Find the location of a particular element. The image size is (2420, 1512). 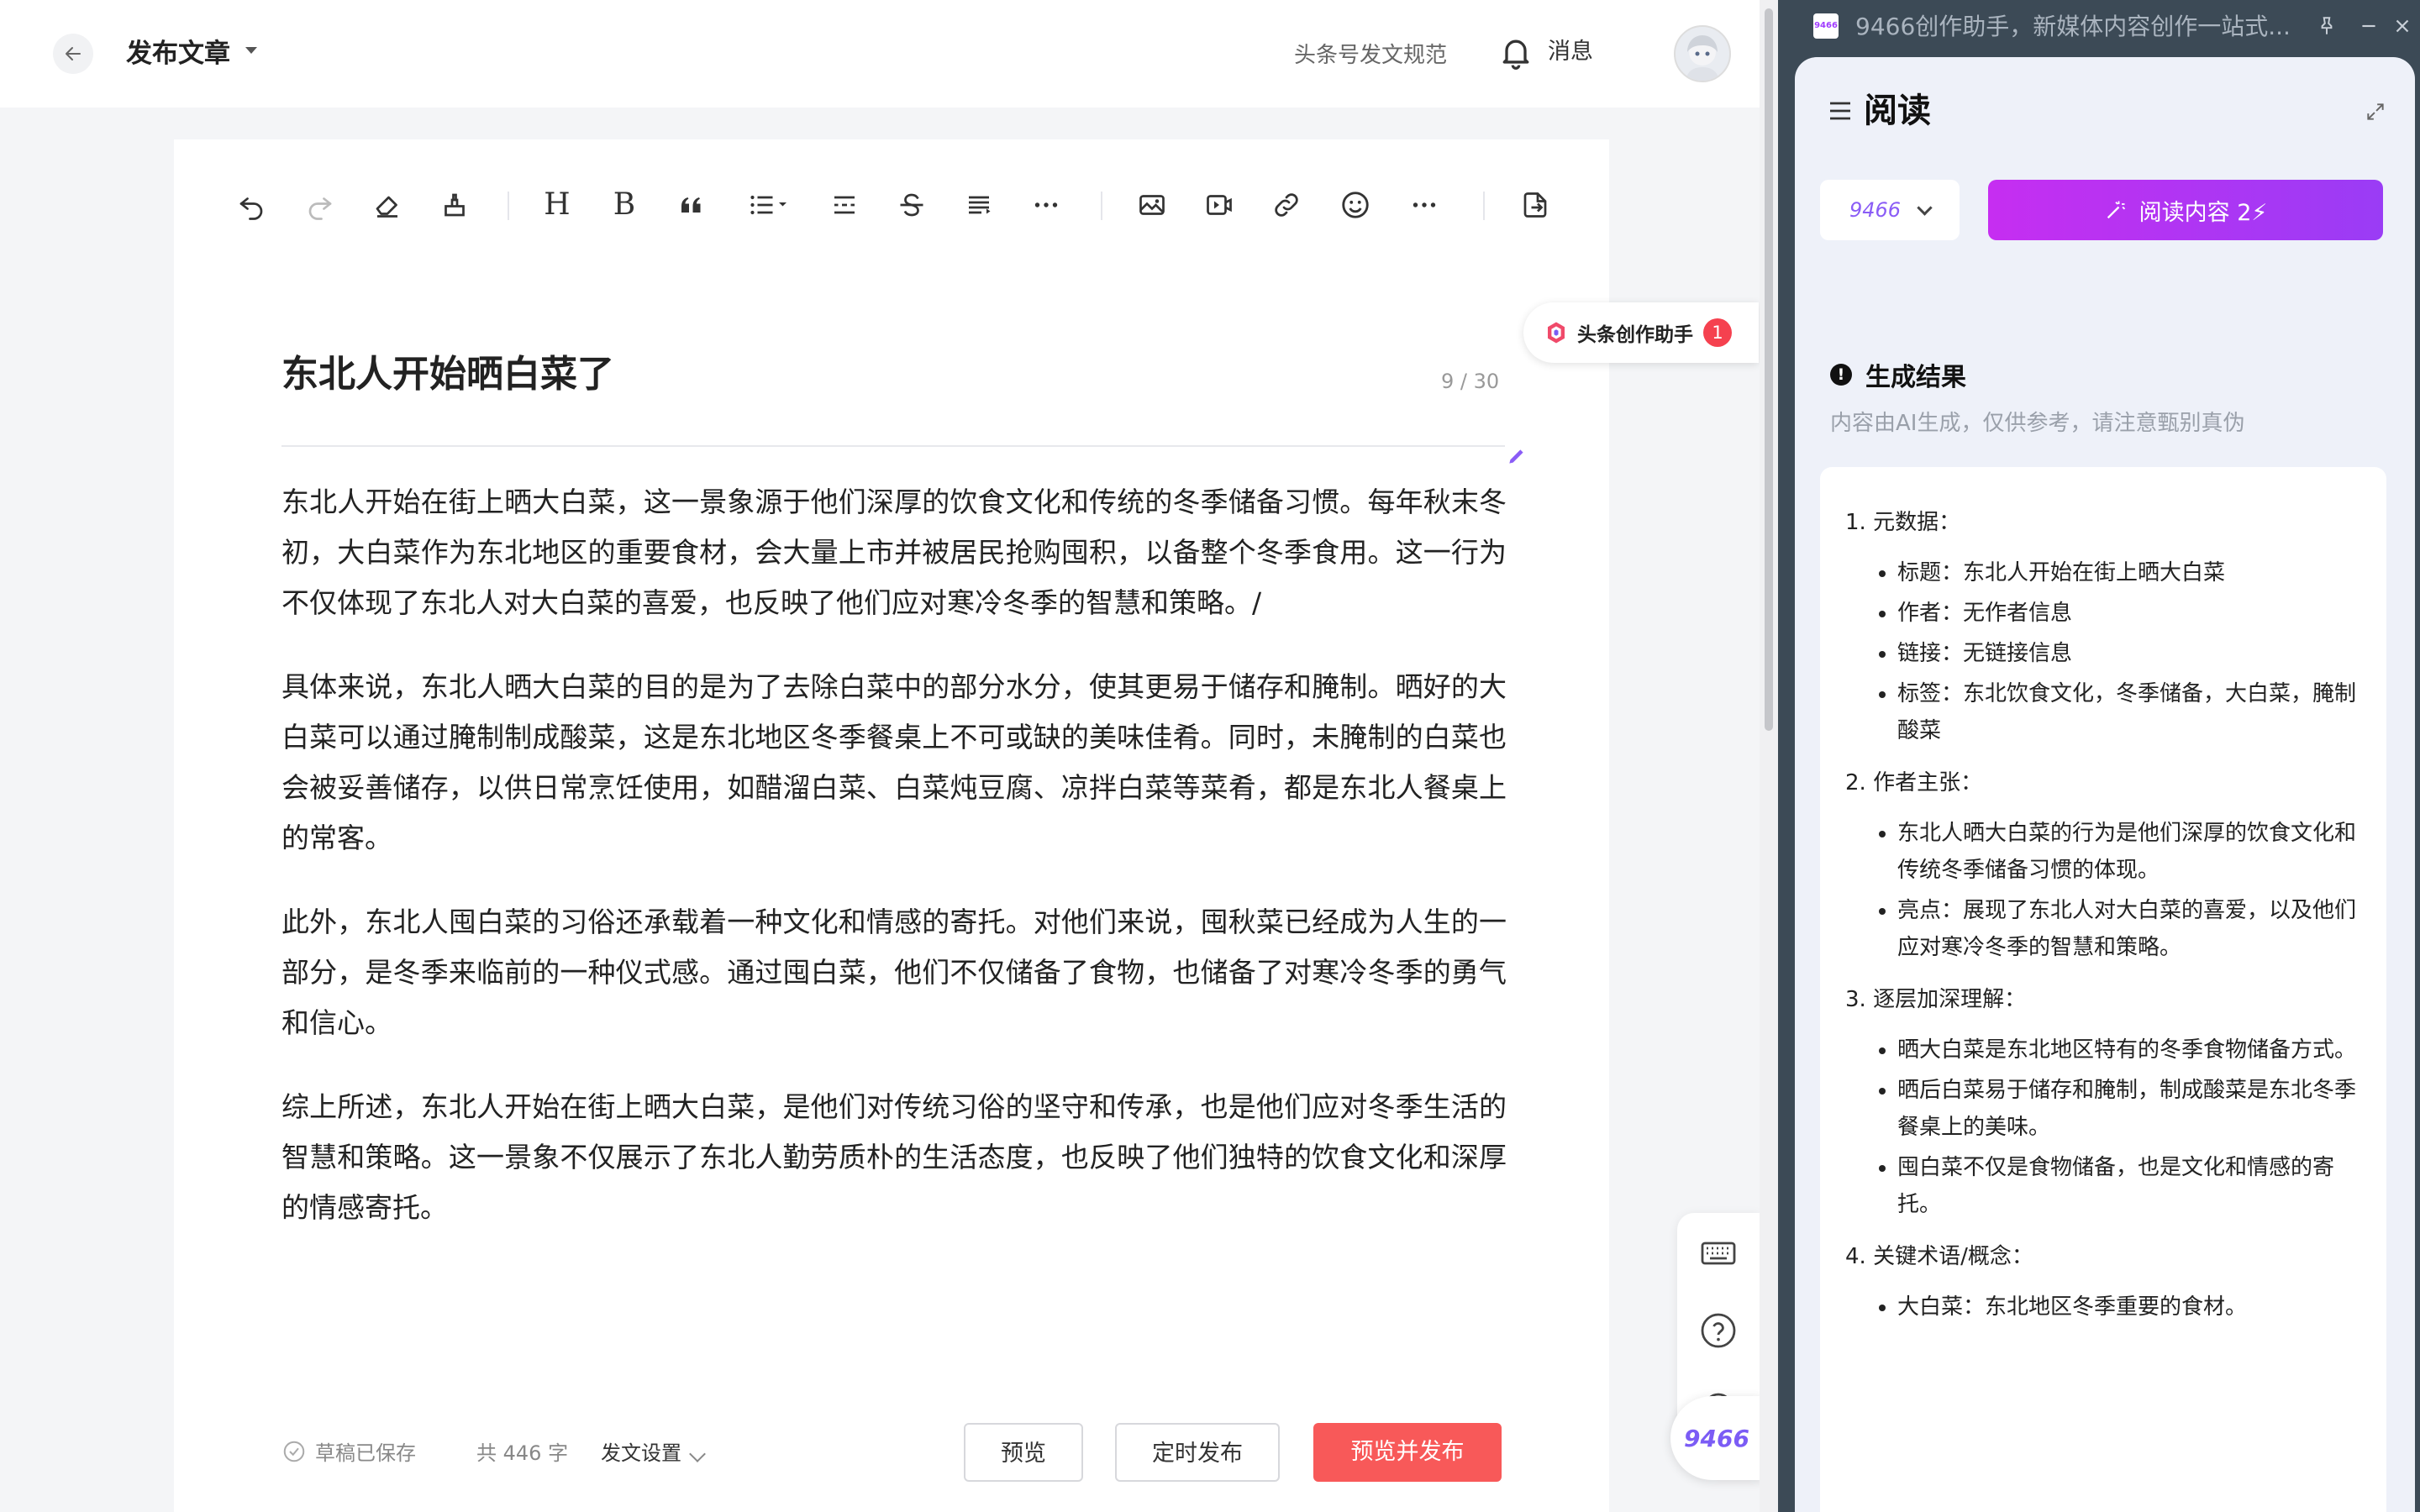

more-format-icon is located at coordinates (1046, 205).